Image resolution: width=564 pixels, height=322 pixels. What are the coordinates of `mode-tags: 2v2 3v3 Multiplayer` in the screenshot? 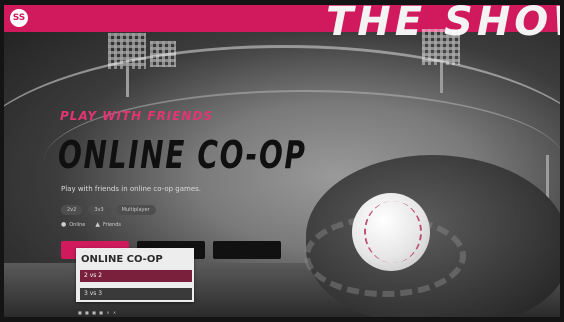 It's located at (108, 210).